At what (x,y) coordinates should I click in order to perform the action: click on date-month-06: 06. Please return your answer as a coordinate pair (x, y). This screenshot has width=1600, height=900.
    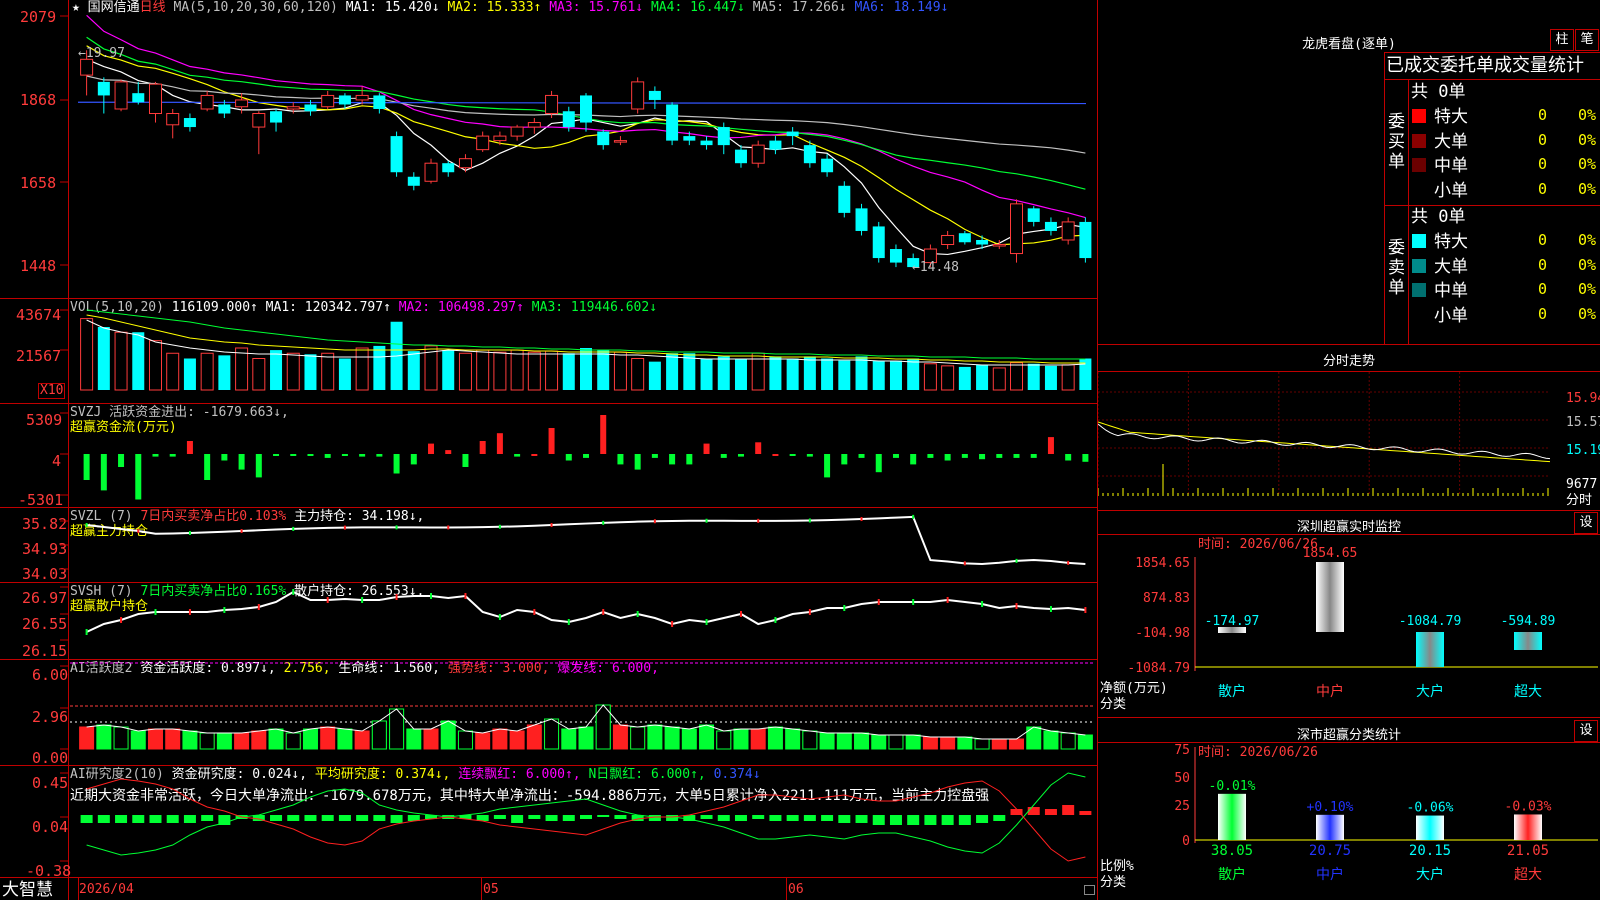
    Looking at the image, I should click on (796, 889).